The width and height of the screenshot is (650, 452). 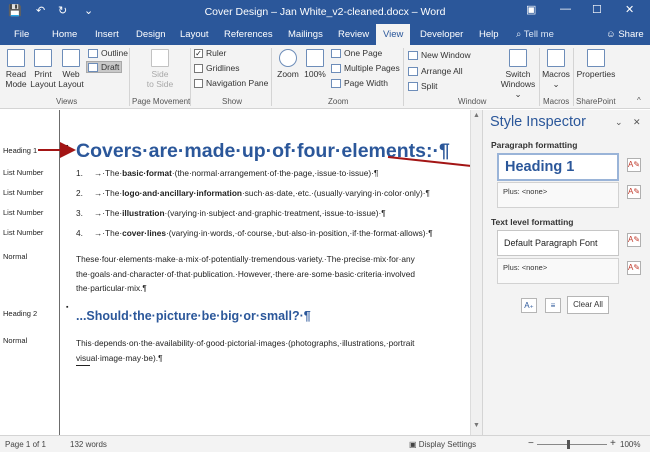 What do you see at coordinates (634, 268) in the screenshot?
I see `clear-character-formatting-icon: A✎` at bounding box center [634, 268].